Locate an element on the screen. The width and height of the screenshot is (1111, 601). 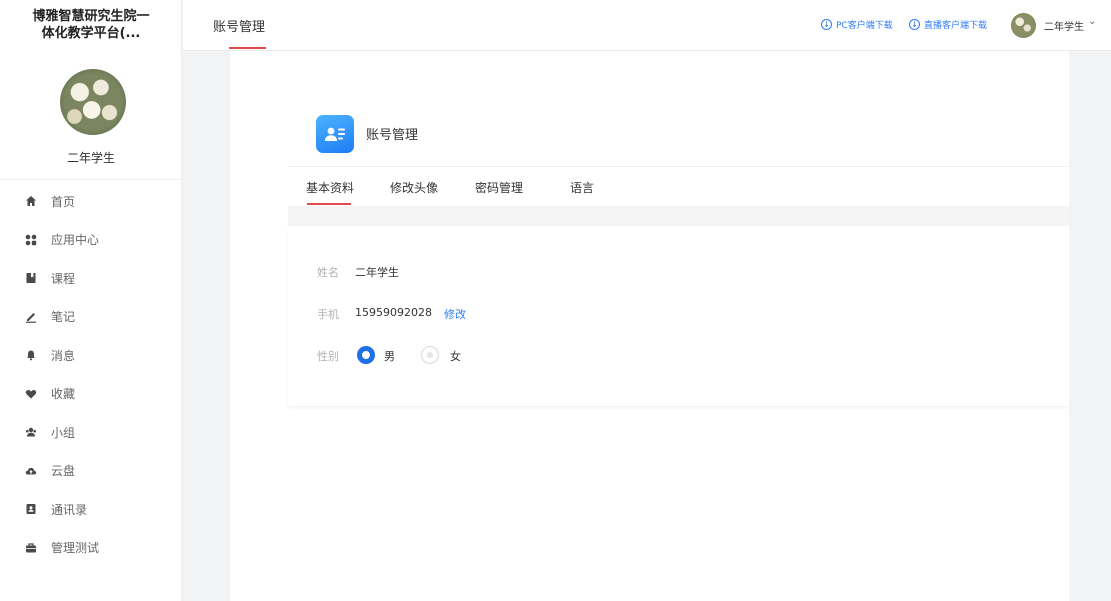
group-icon is located at coordinates (31, 432).